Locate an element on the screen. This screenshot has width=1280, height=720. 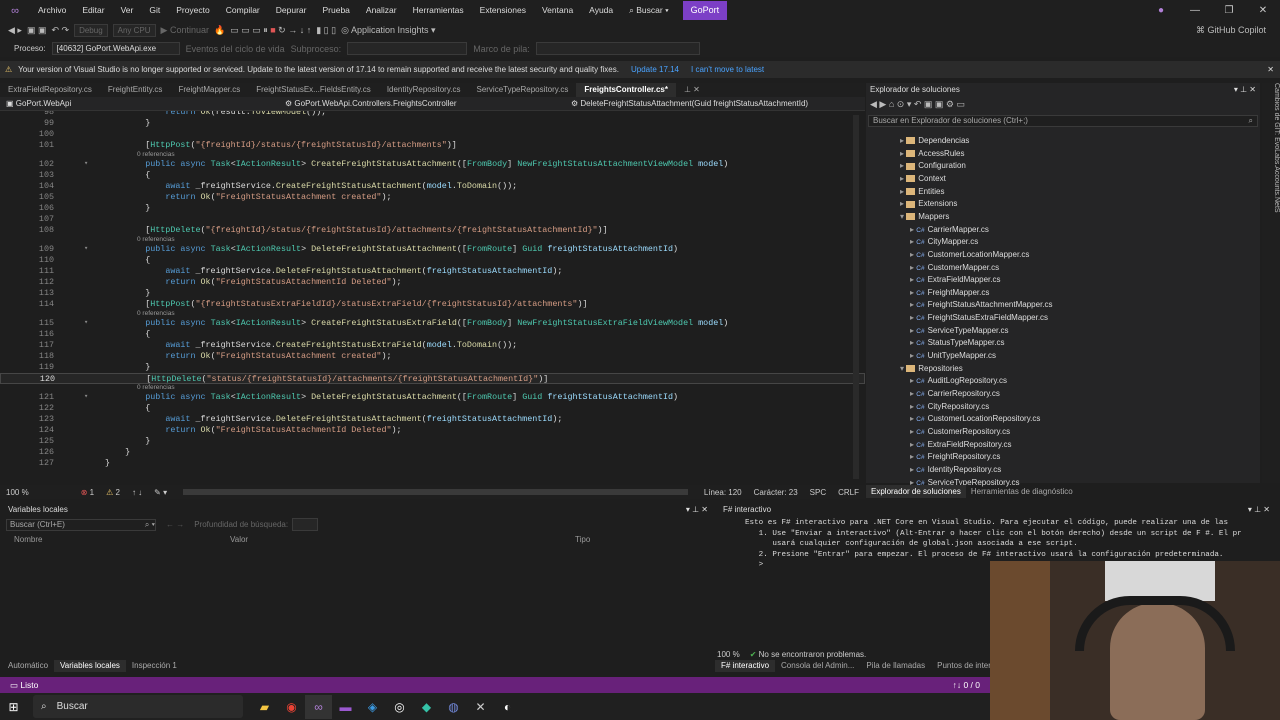
solution-item-unittypemapper-cs: ▸ C# UnitTypeMapper.cs is located at coordinates (953, 356).